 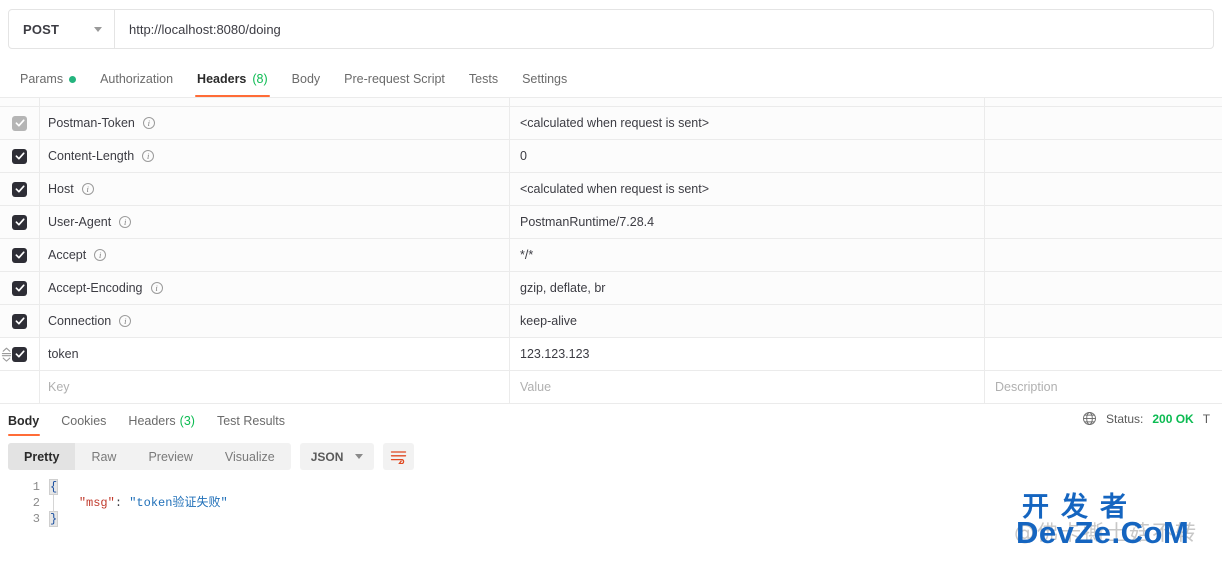 I want to click on response-tab-headers-count: (3), so click(x=187, y=421).